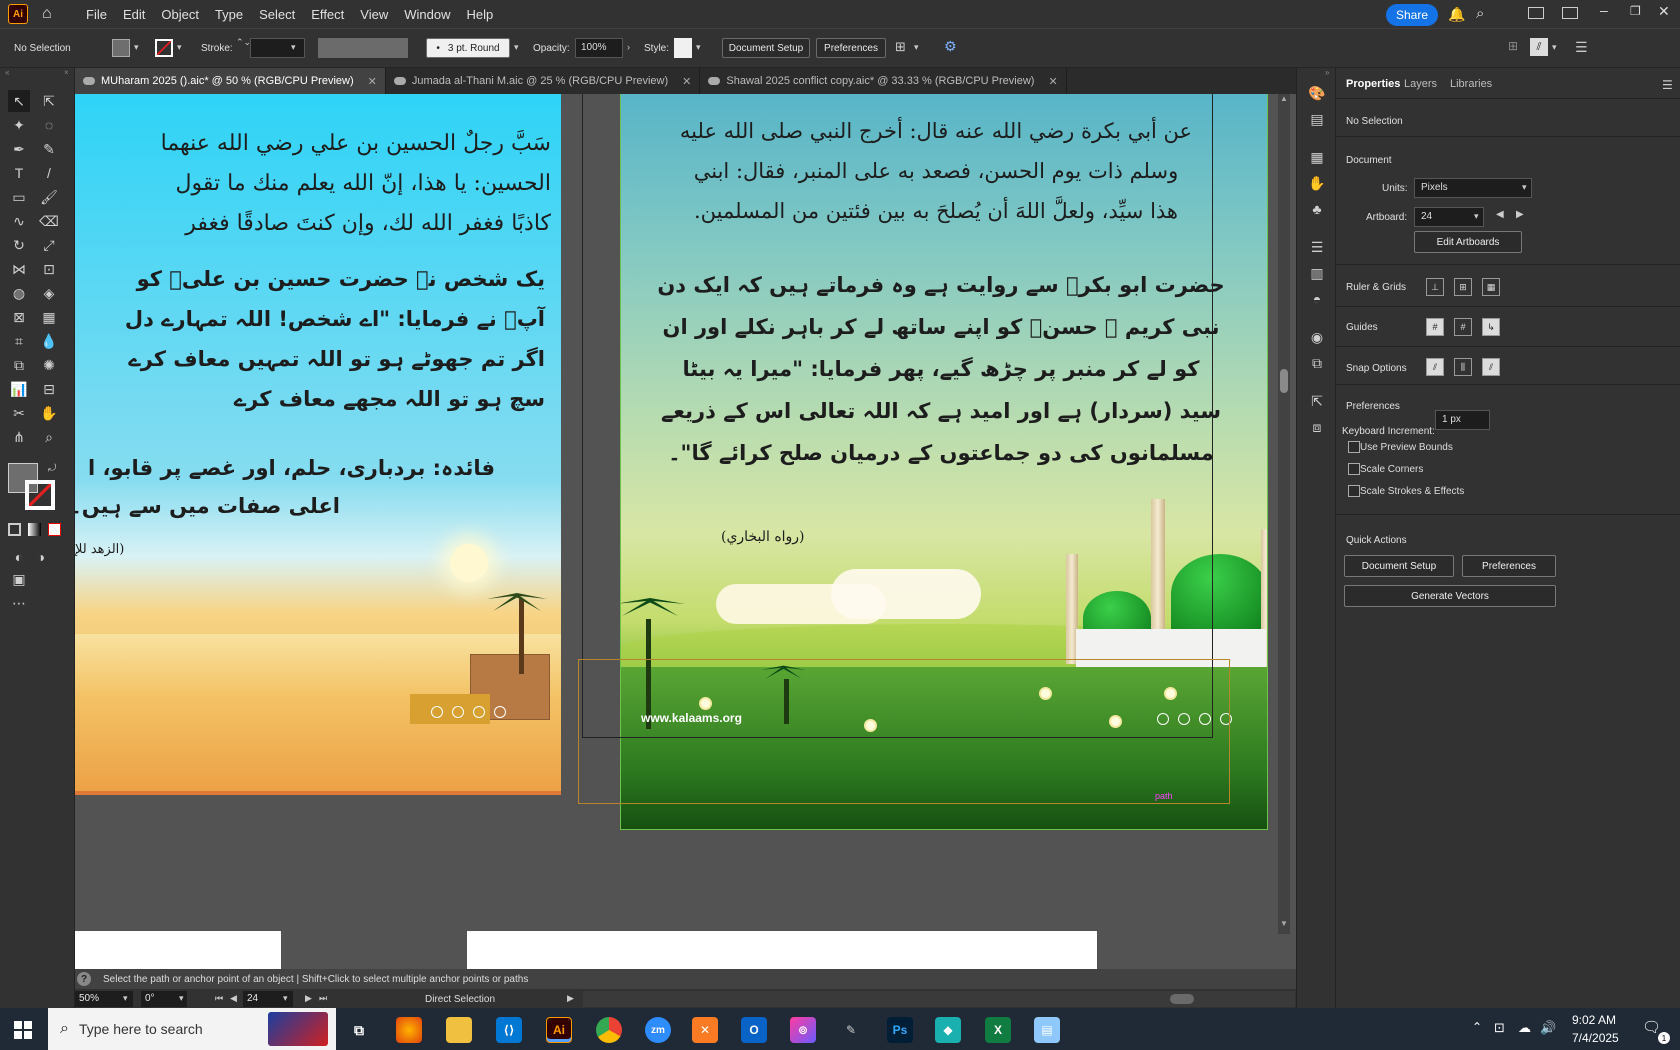 Image resolution: width=1680 pixels, height=1050 pixels. Describe the element at coordinates (229, 14) in the screenshot. I see `menu-type: Type` at that location.